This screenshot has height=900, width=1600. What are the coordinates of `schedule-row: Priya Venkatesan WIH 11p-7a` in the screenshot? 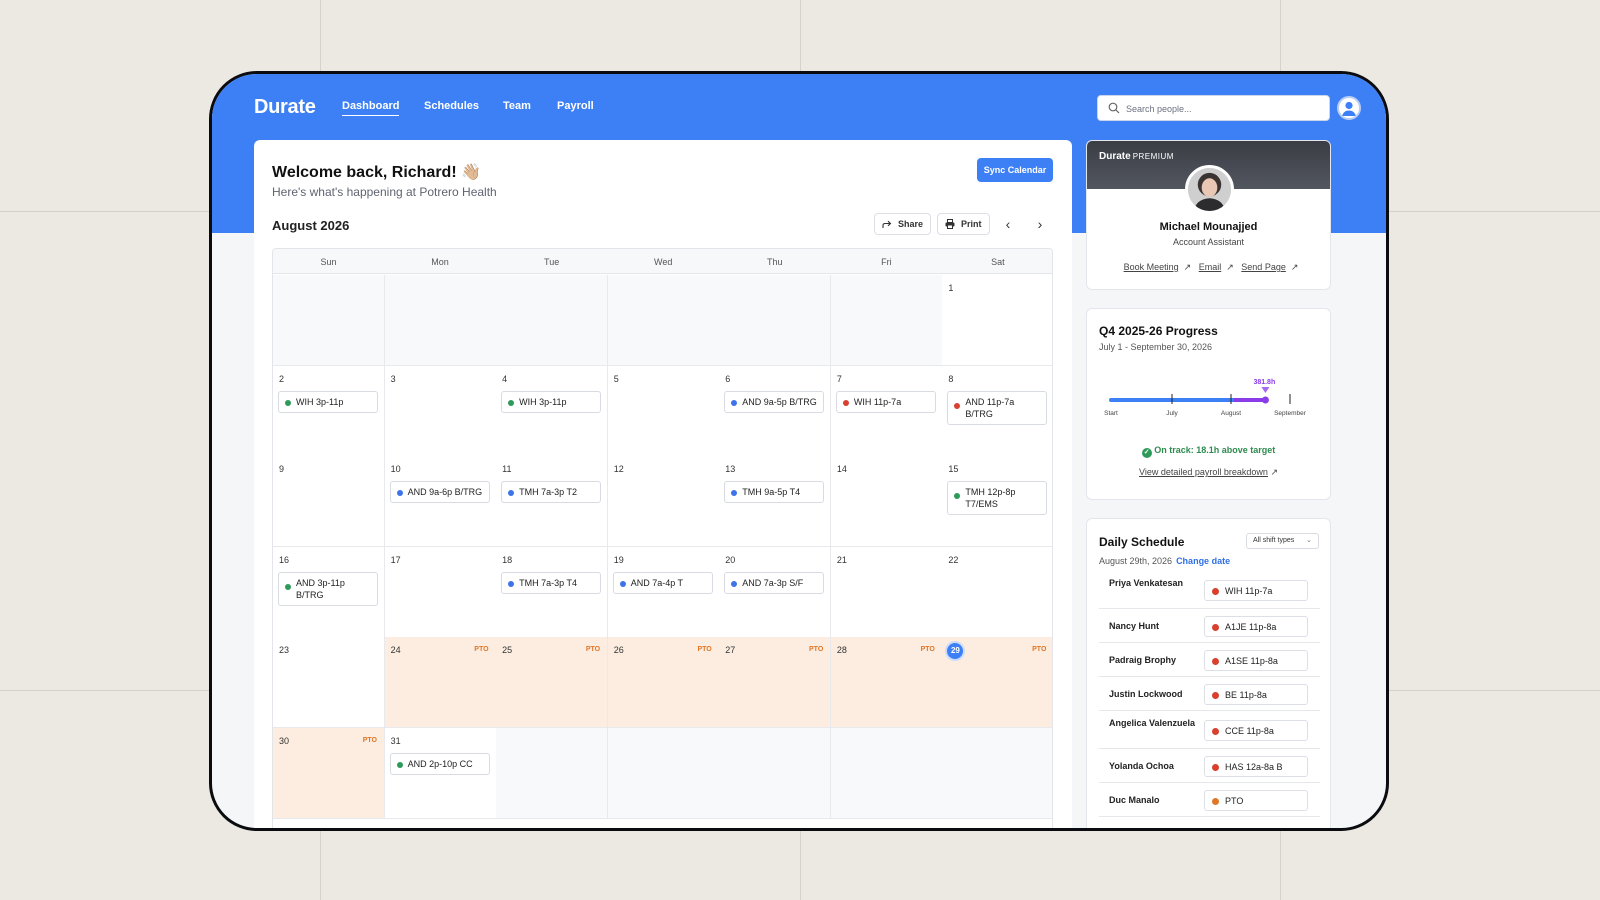 It's located at (1209, 590).